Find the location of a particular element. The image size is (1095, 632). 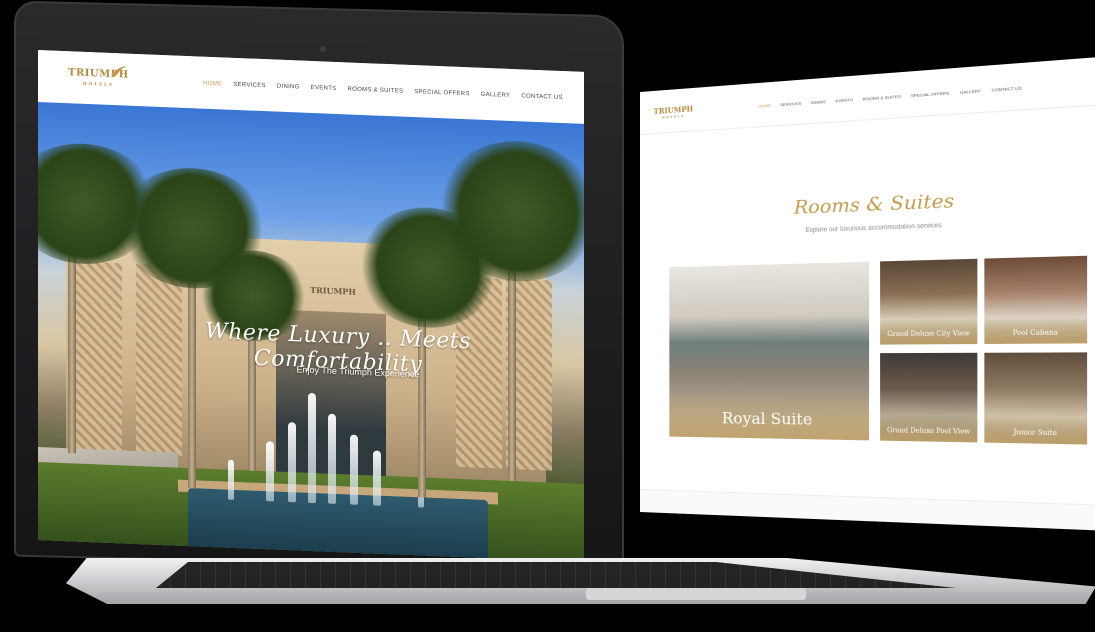

room-label-junior-suite: Junior Suite is located at coordinates (1036, 431).